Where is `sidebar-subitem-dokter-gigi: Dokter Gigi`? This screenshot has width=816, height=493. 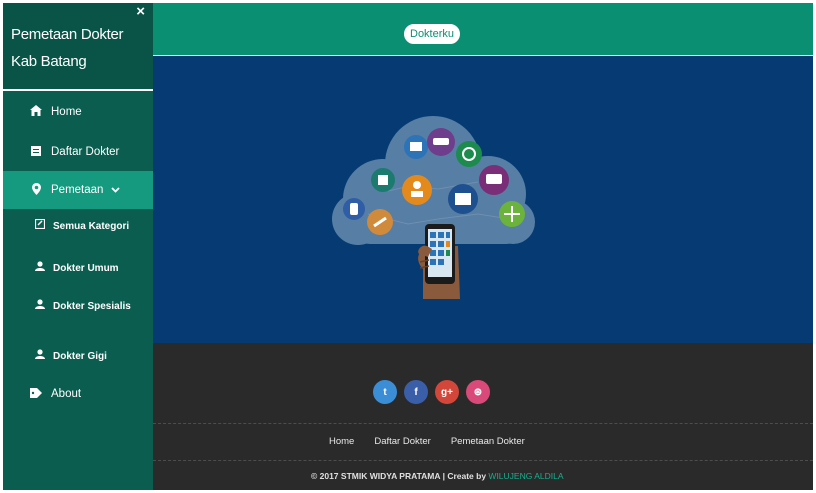 sidebar-subitem-dokter-gigi: Dokter Gigi is located at coordinates (78, 360).